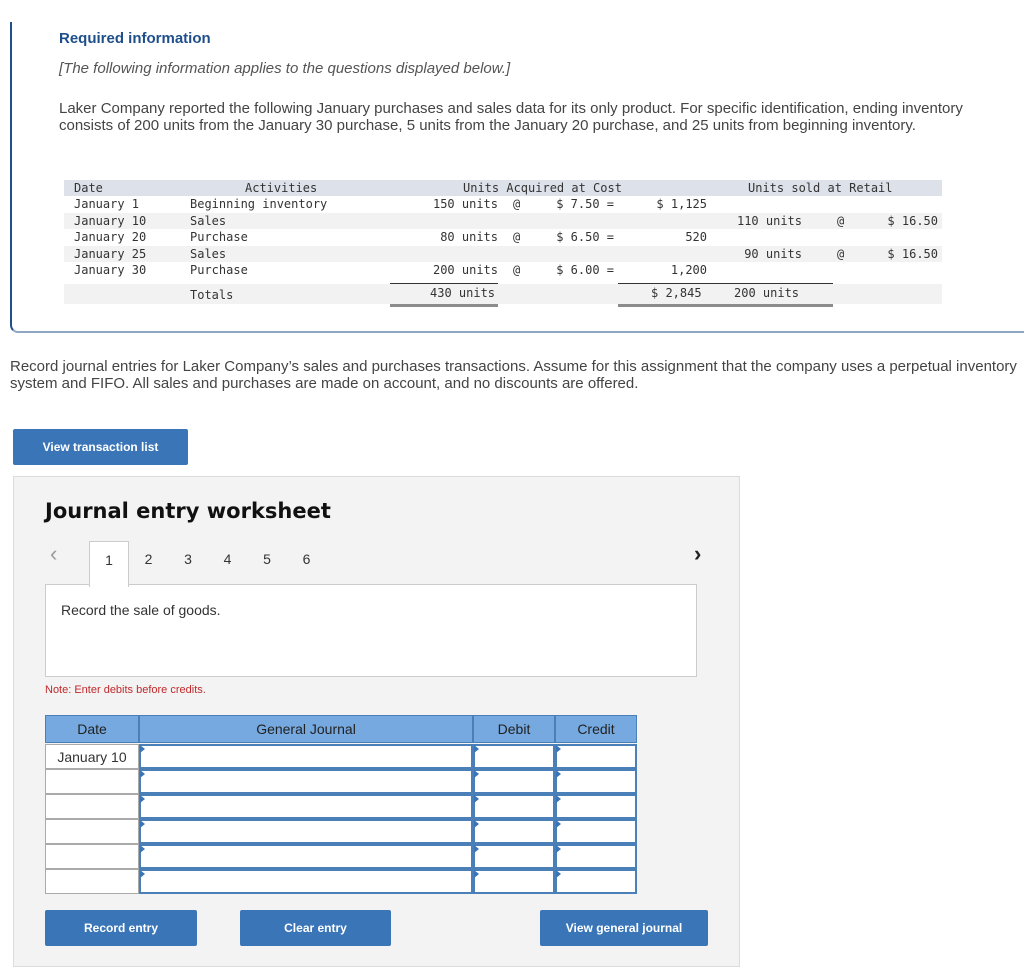 Image resolution: width=1024 pixels, height=967 pixels. Describe the element at coordinates (125, 690) in the screenshot. I see `debits-note: Note: Enter debits before credits.` at that location.